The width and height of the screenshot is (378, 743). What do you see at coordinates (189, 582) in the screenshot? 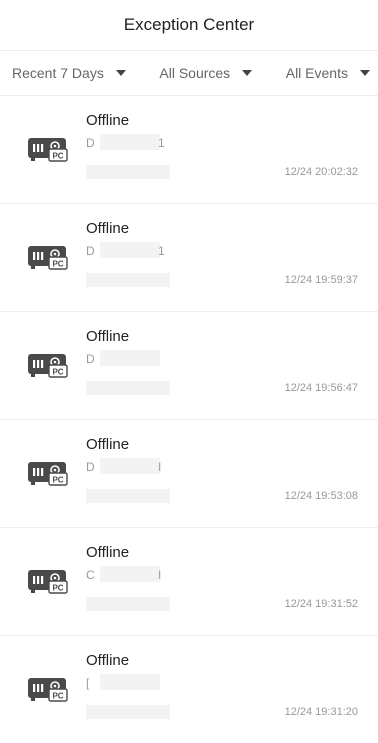
I see `event-list-item: PC Offline C I 12/24 19:31:52` at bounding box center [189, 582].